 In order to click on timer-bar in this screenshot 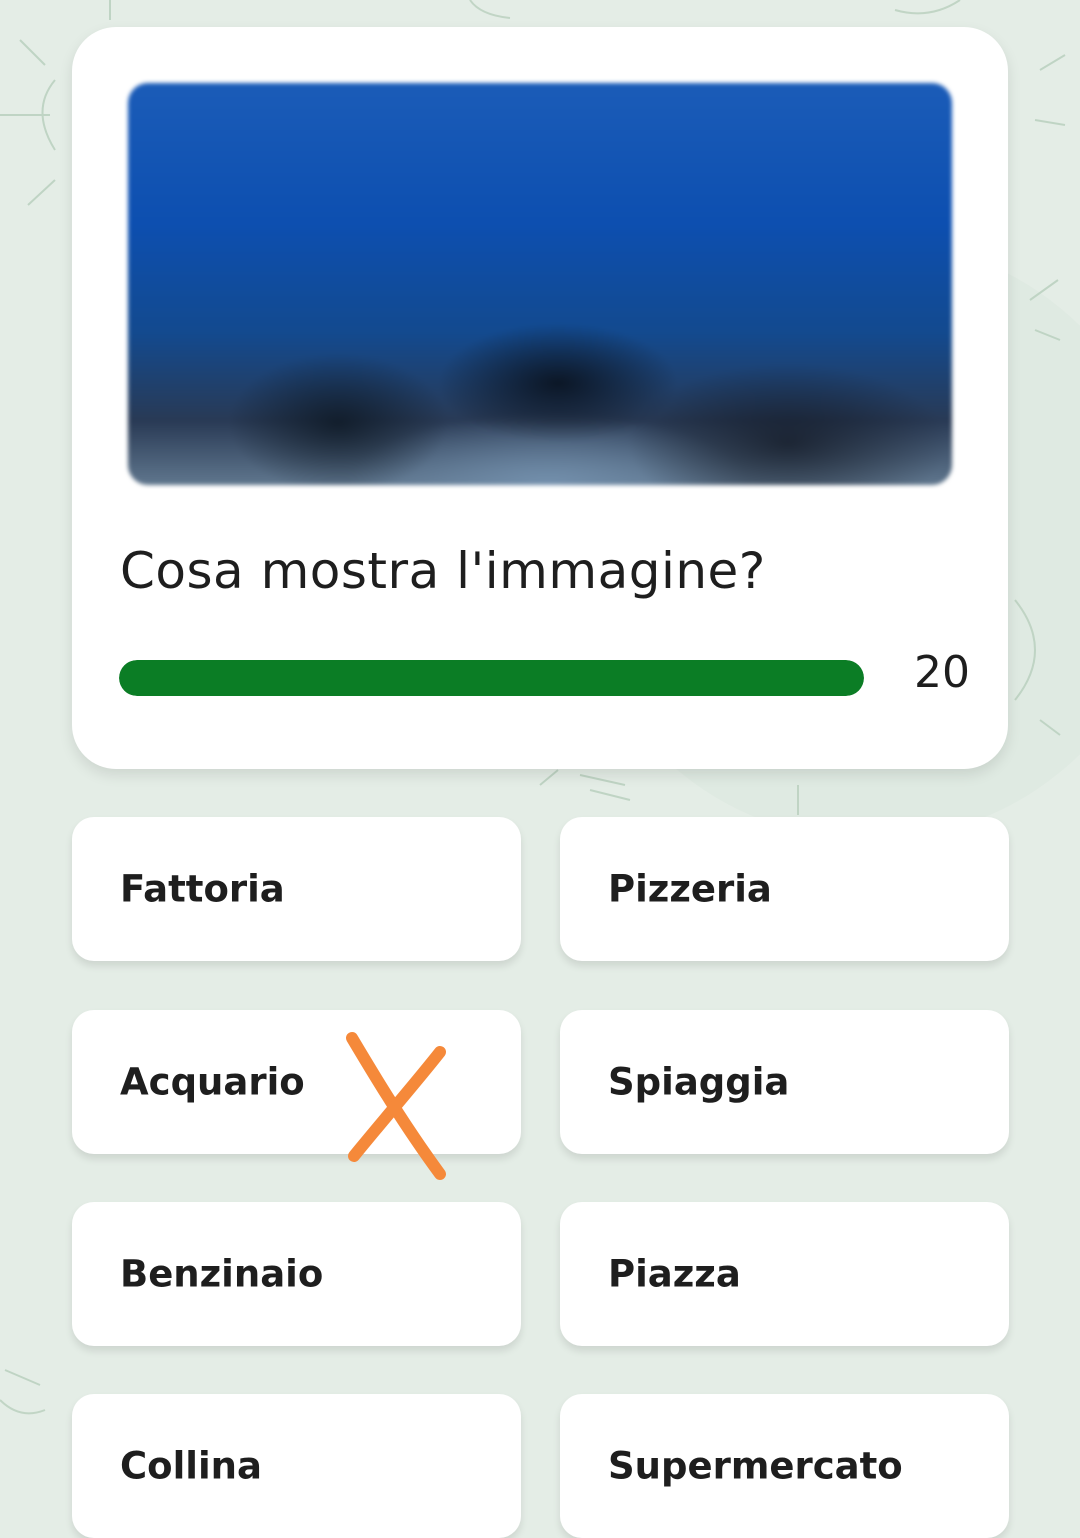, I will do `click(491, 678)`.